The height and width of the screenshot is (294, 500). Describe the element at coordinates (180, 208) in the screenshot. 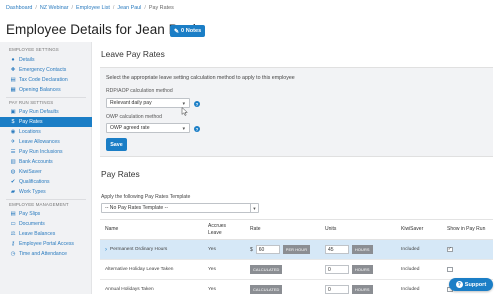

I see `pay-rates-template-select: -- No Pay Rates Template -- ▼` at that location.